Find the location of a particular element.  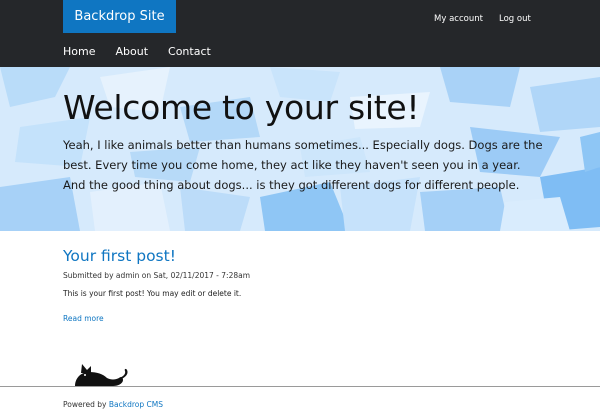

my-account-link: My account is located at coordinates (458, 19).